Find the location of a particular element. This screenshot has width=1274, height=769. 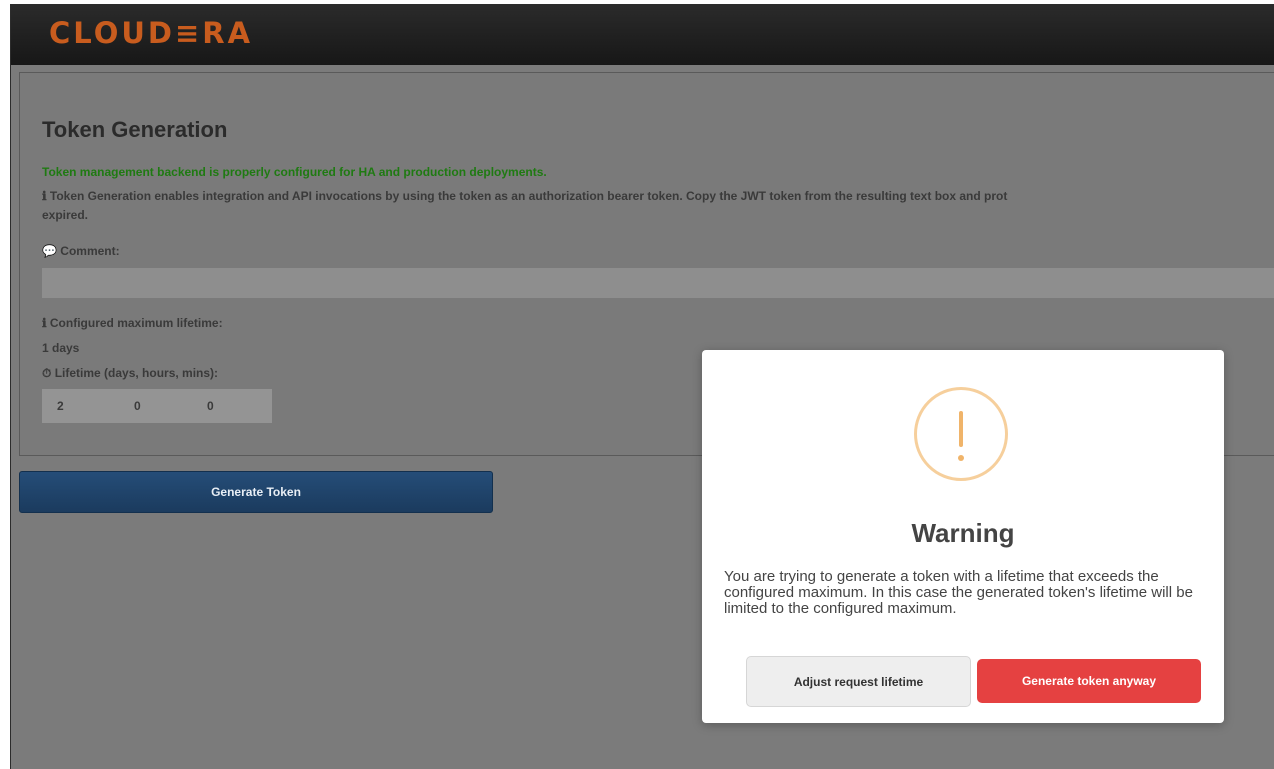

dialog-title: Warning is located at coordinates (963, 533).